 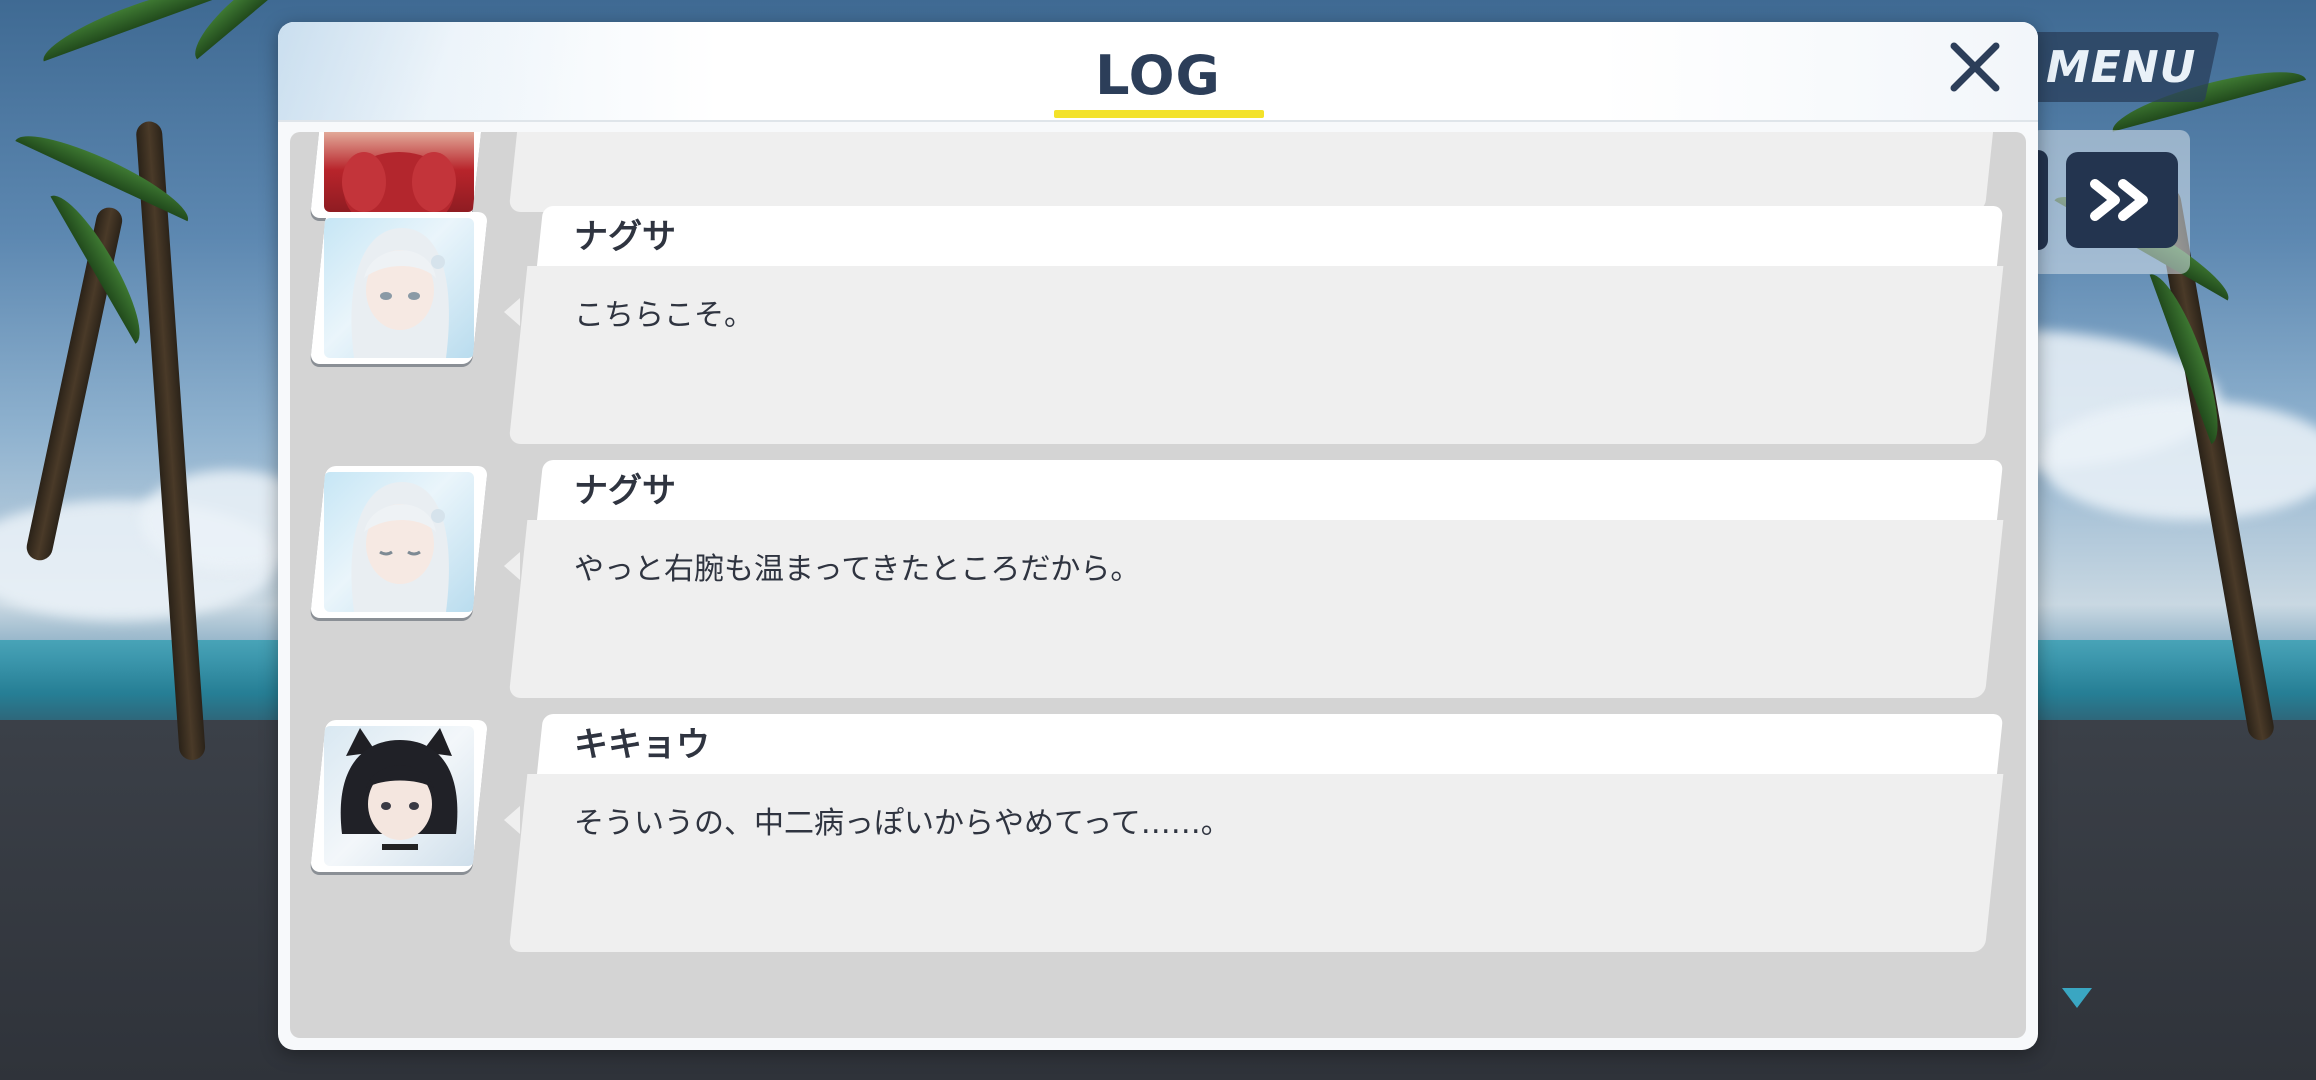 I want to click on kikyou-portrait, so click(x=399, y=796).